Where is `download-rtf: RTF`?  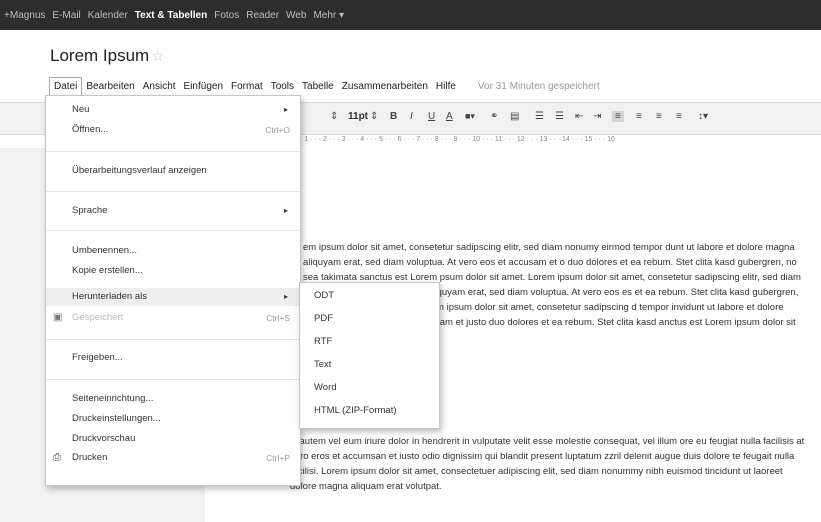 download-rtf: RTF is located at coordinates (323, 342).